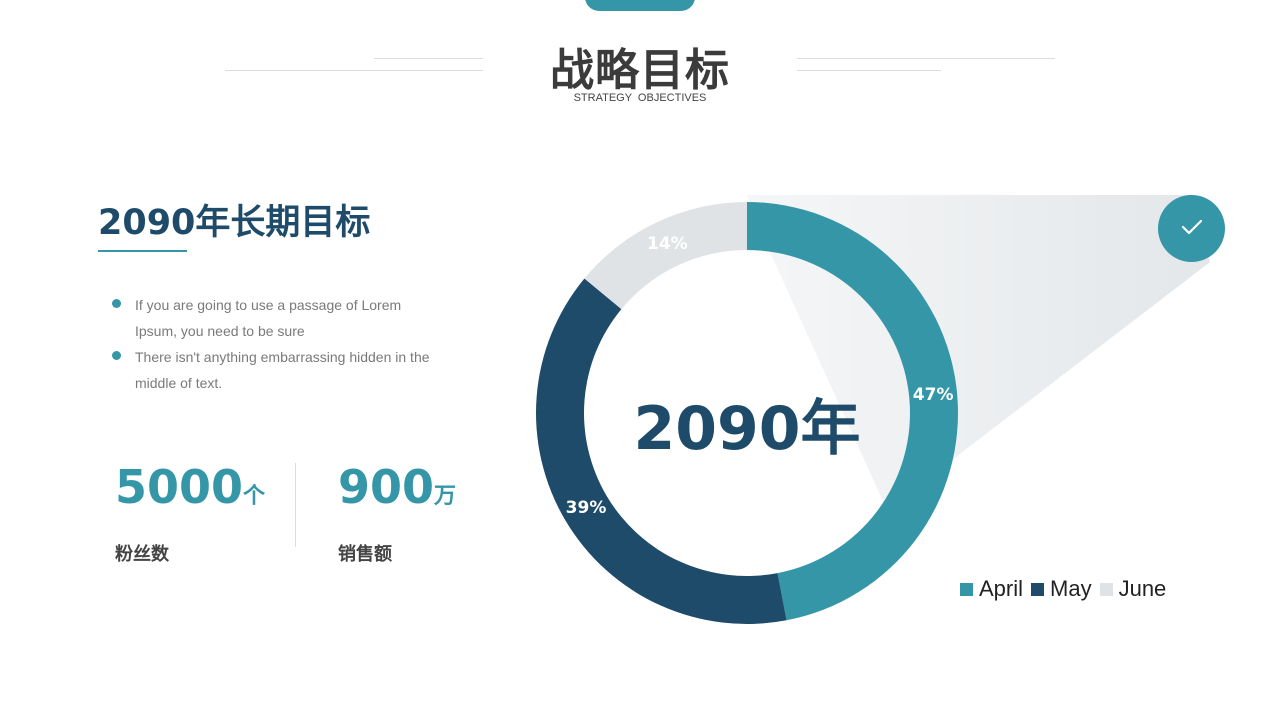 Image resolution: width=1280 pixels, height=720 pixels. What do you see at coordinates (933, 395) in the screenshot?
I see `slice-label-april: 47%` at bounding box center [933, 395].